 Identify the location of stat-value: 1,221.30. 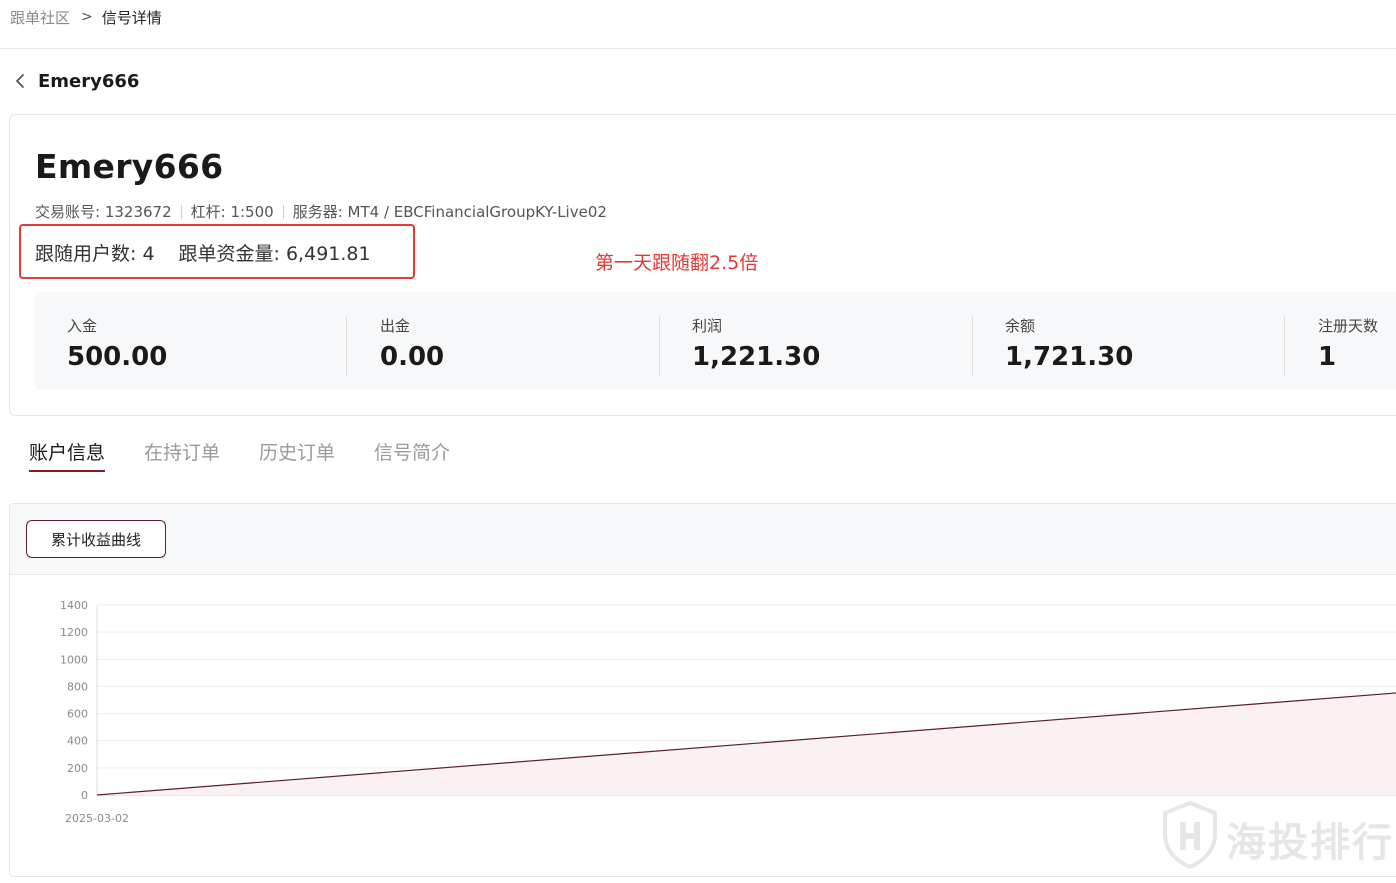
(756, 357).